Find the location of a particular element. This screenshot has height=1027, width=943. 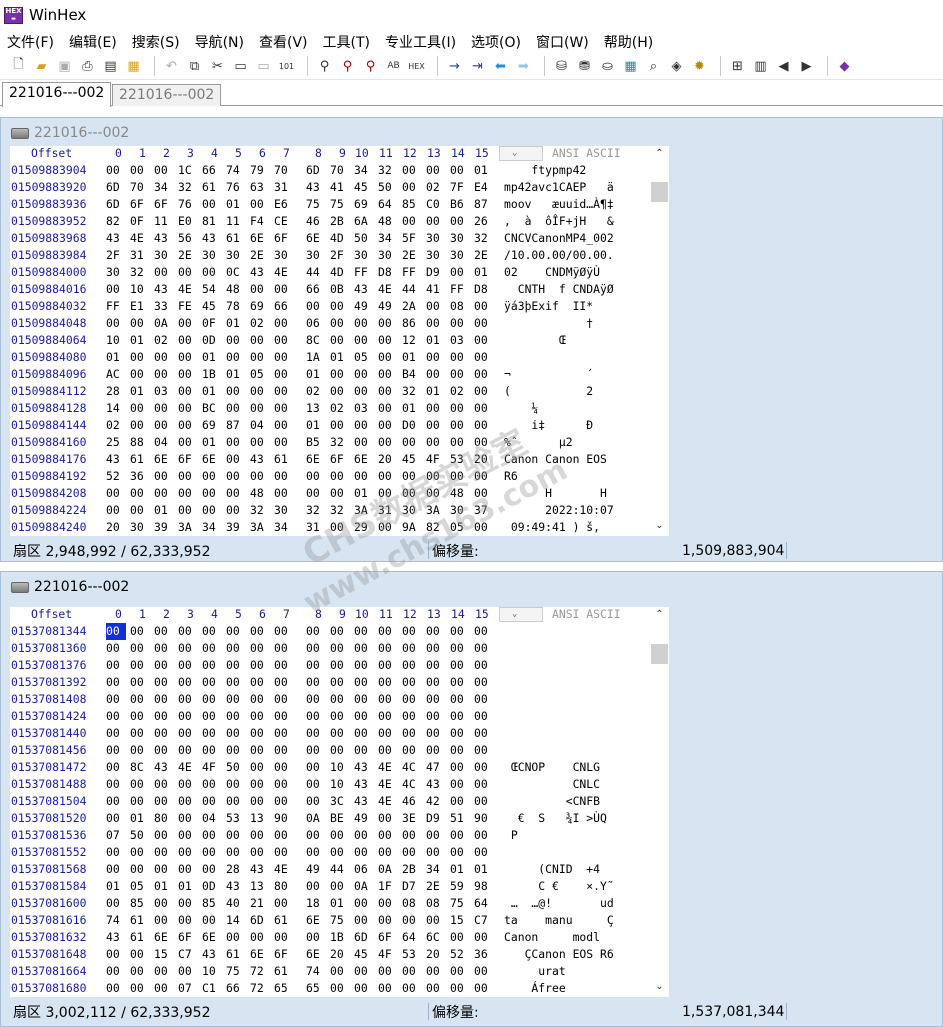

hex-byte: 86 is located at coordinates (412, 323).